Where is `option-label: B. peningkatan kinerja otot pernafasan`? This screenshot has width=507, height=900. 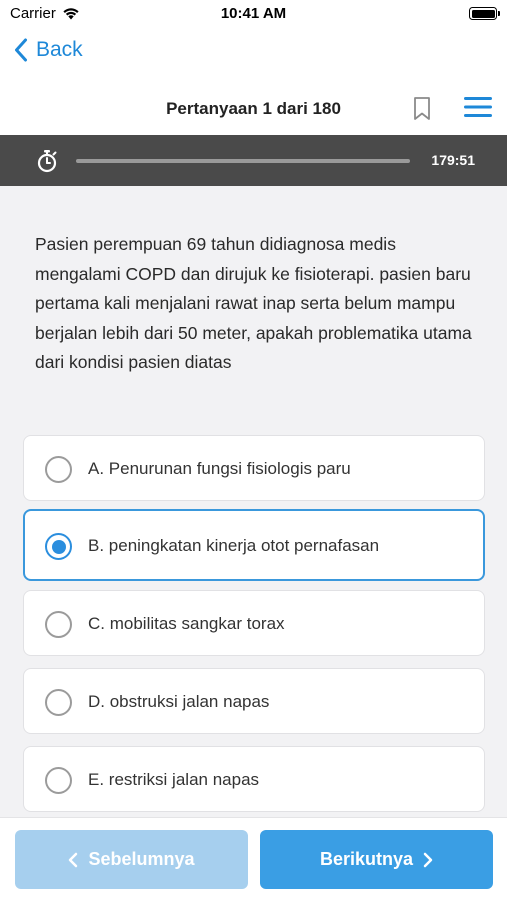
option-label: B. peningkatan kinerja otot pernafasan is located at coordinates (234, 545).